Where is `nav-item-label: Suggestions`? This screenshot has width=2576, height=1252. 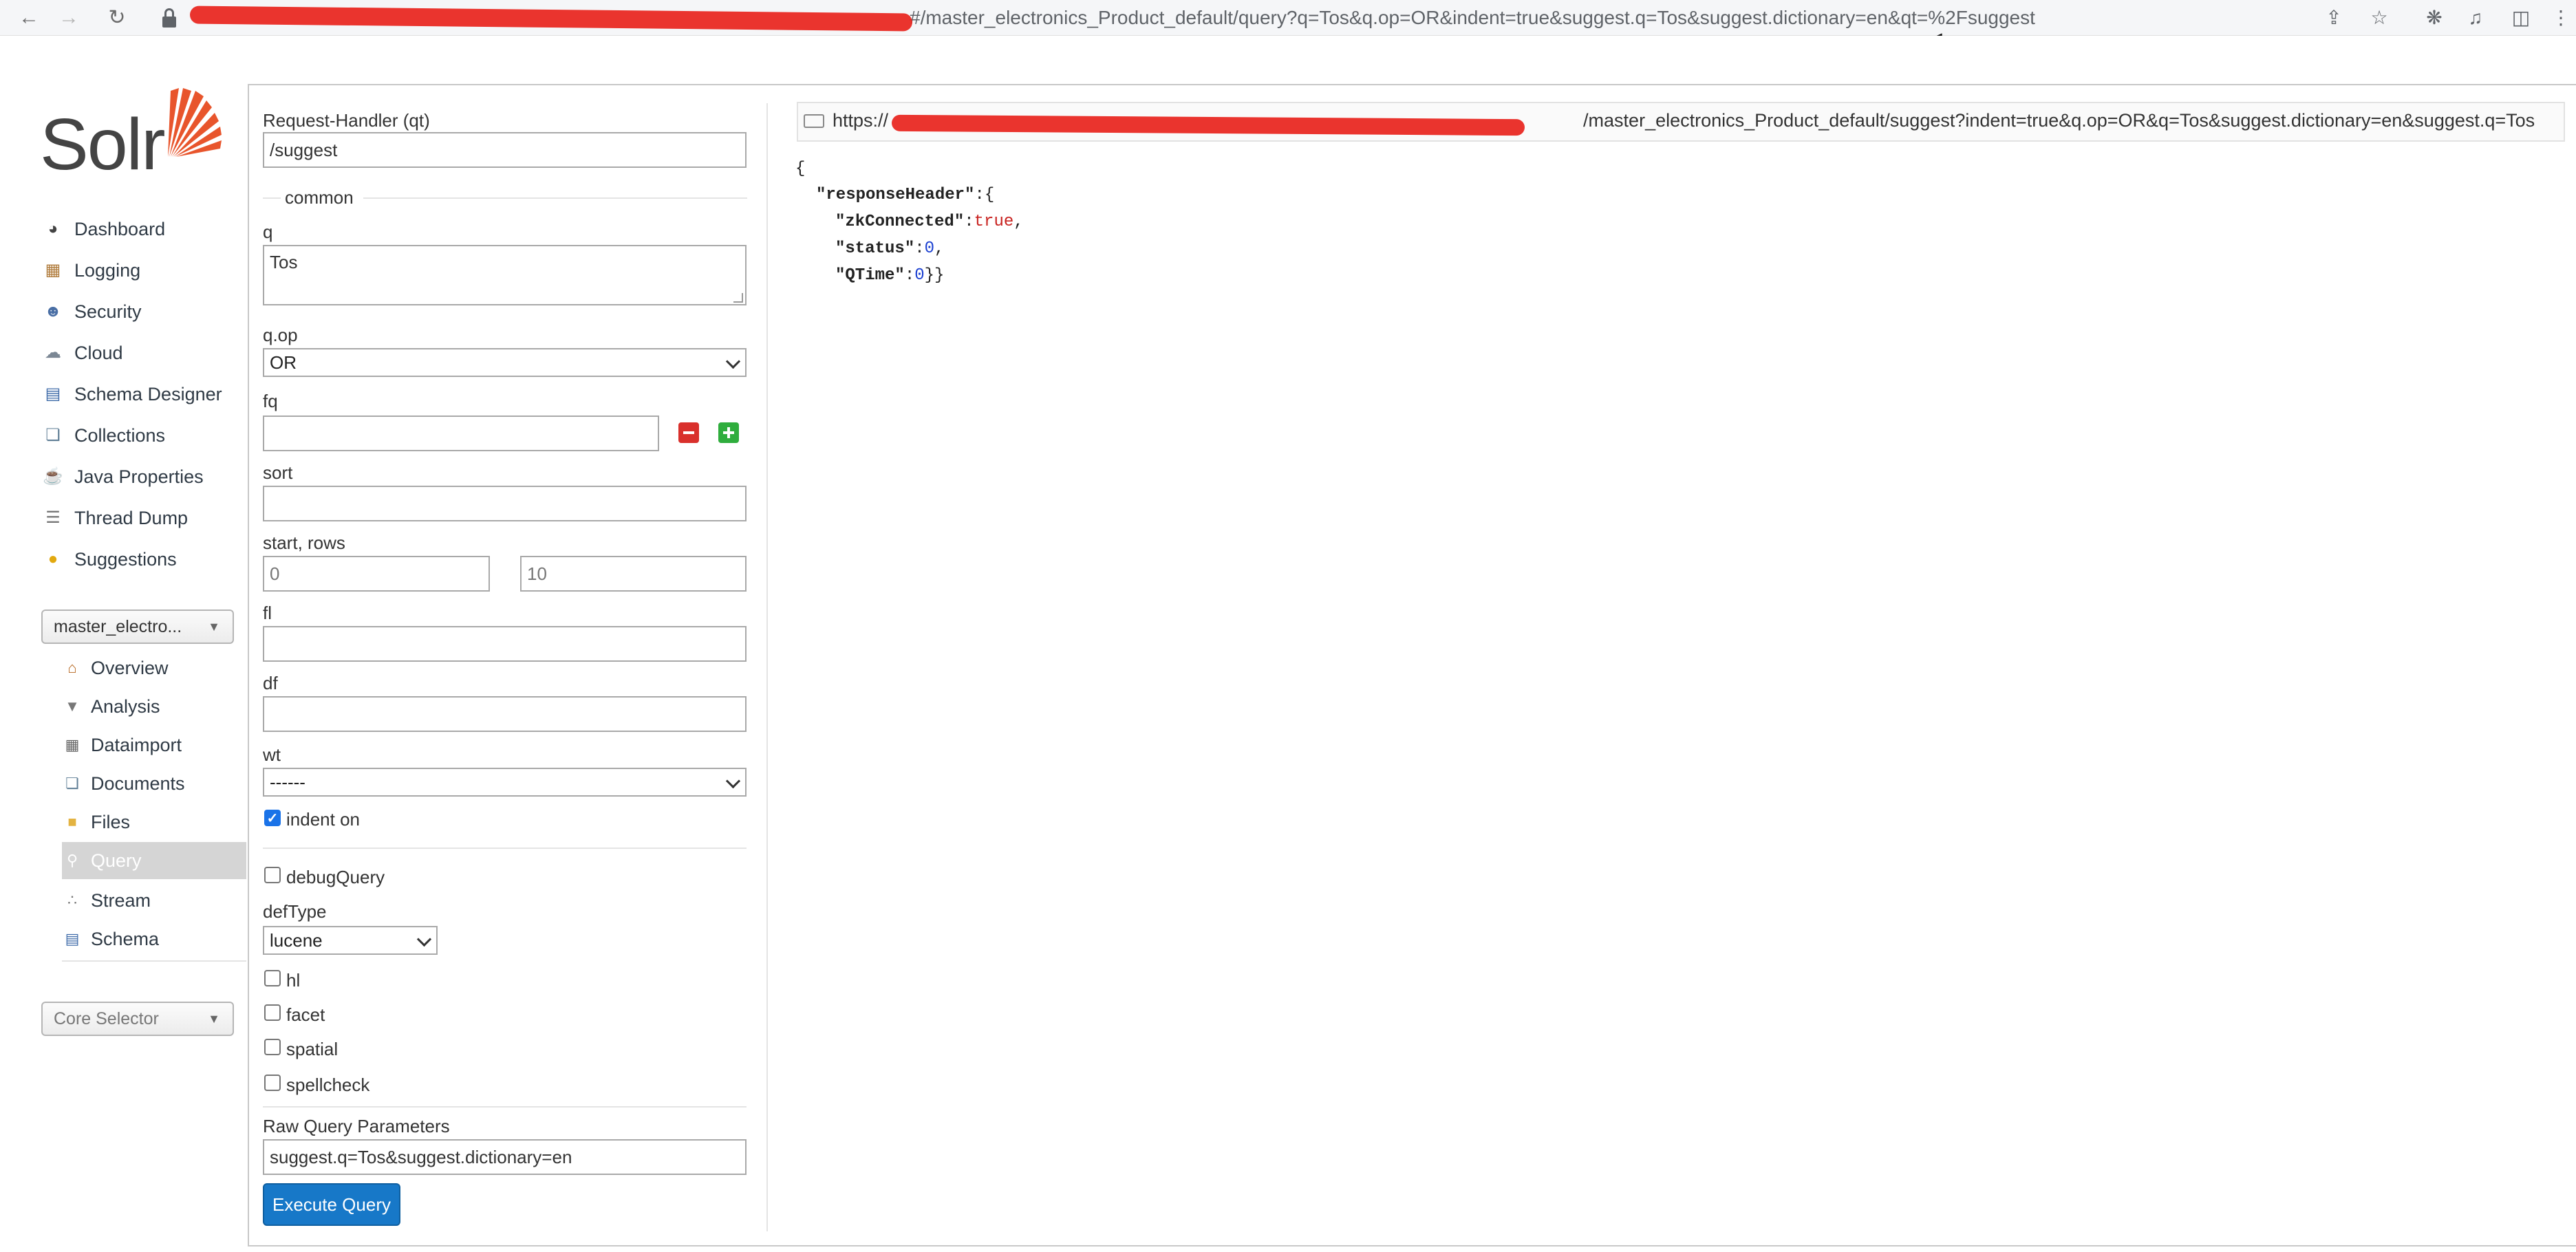 nav-item-label: Suggestions is located at coordinates (125, 559).